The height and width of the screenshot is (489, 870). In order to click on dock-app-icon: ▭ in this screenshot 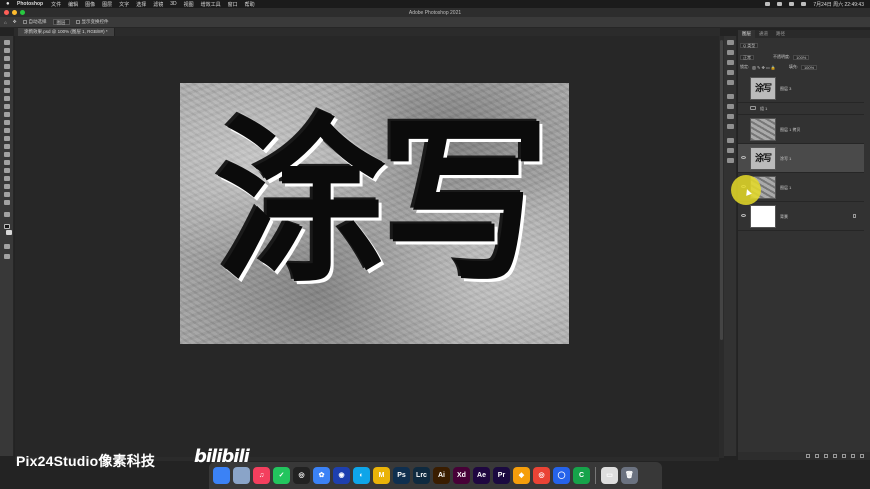, I will do `click(609, 475)`.